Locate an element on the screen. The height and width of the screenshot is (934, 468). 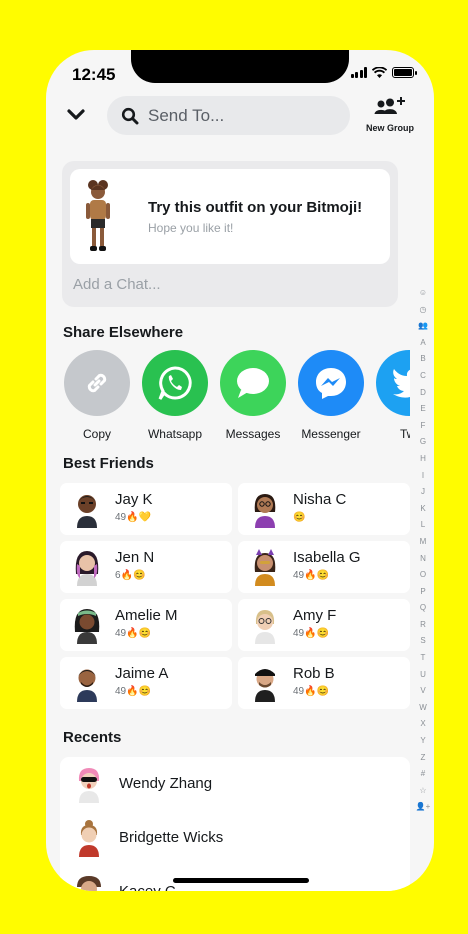
alphabet-index-letter: D is located at coordinates (423, 393).